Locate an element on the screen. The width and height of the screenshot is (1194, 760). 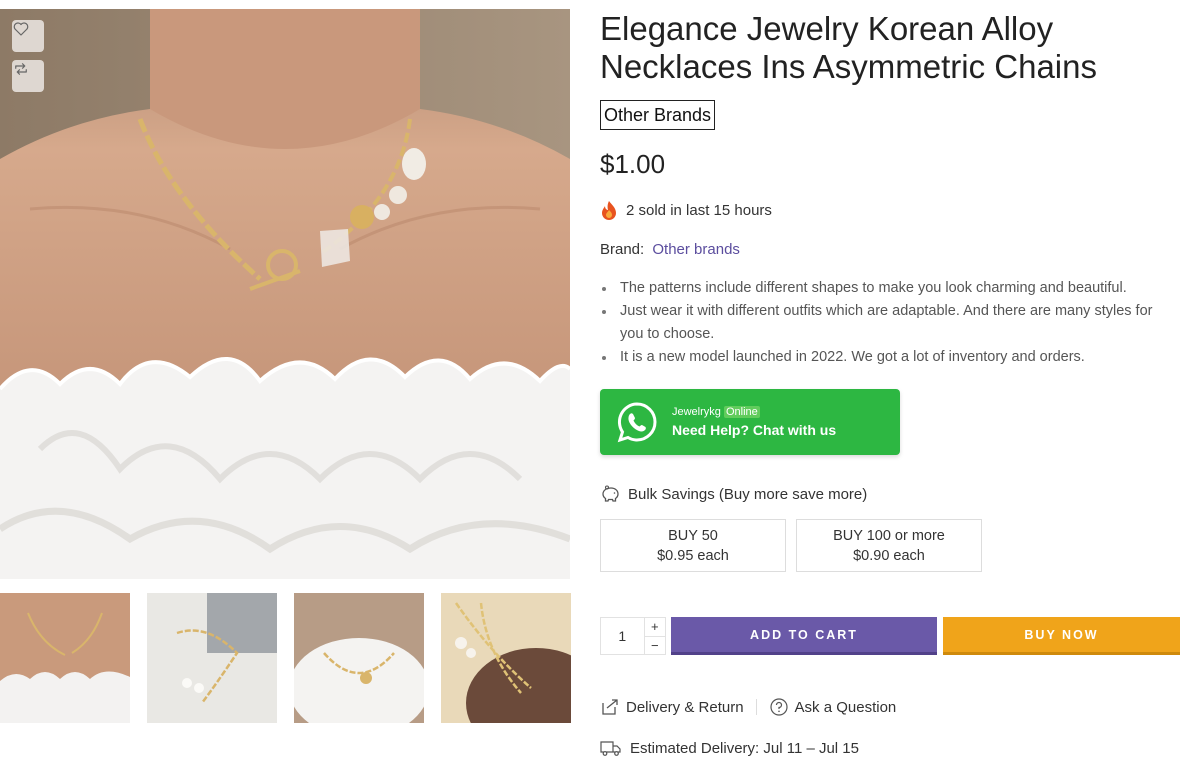
delivery-return-label: Delivery & Return is located at coordinates (685, 707).